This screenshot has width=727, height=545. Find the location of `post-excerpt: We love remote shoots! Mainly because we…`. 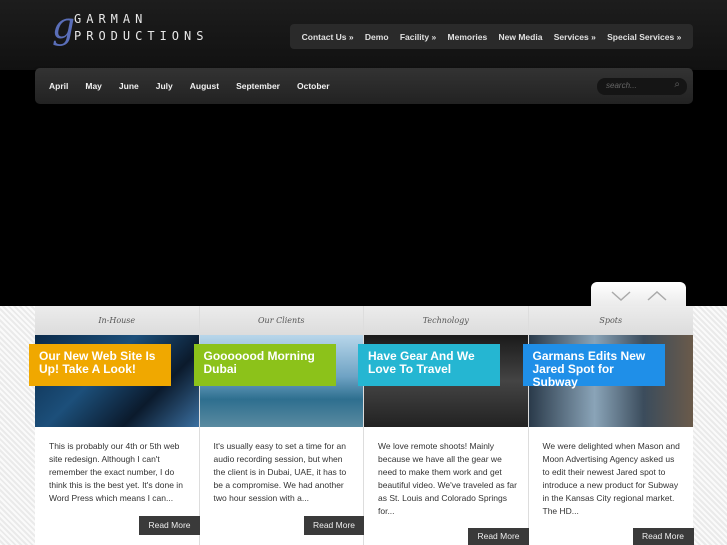

post-excerpt: We love remote shoots! Mainly because we… is located at coordinates (447, 478).